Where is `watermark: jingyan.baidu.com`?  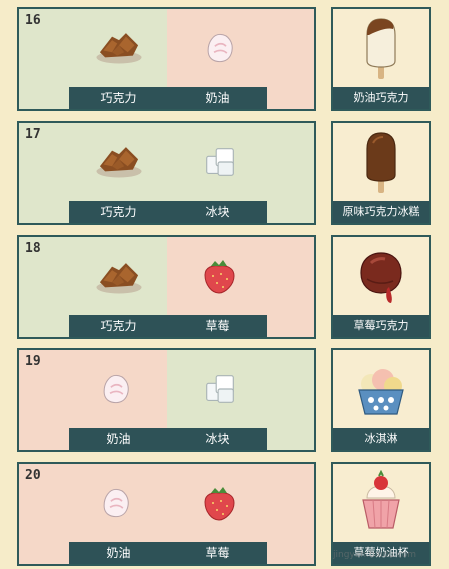 watermark: jingyan.baidu.com is located at coordinates (375, 555).